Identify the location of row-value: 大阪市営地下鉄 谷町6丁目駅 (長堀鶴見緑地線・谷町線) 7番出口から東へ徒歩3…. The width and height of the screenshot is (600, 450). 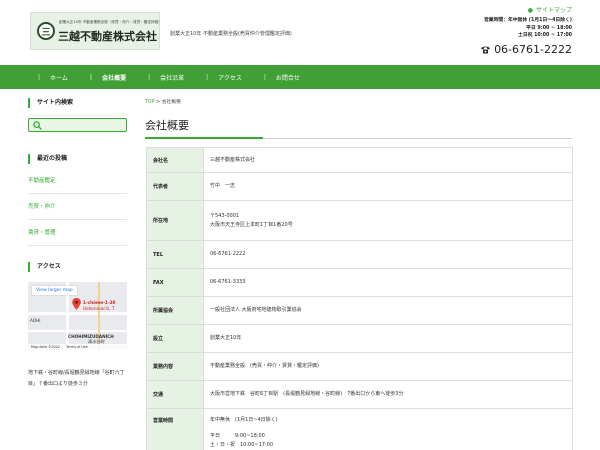
(388, 394).